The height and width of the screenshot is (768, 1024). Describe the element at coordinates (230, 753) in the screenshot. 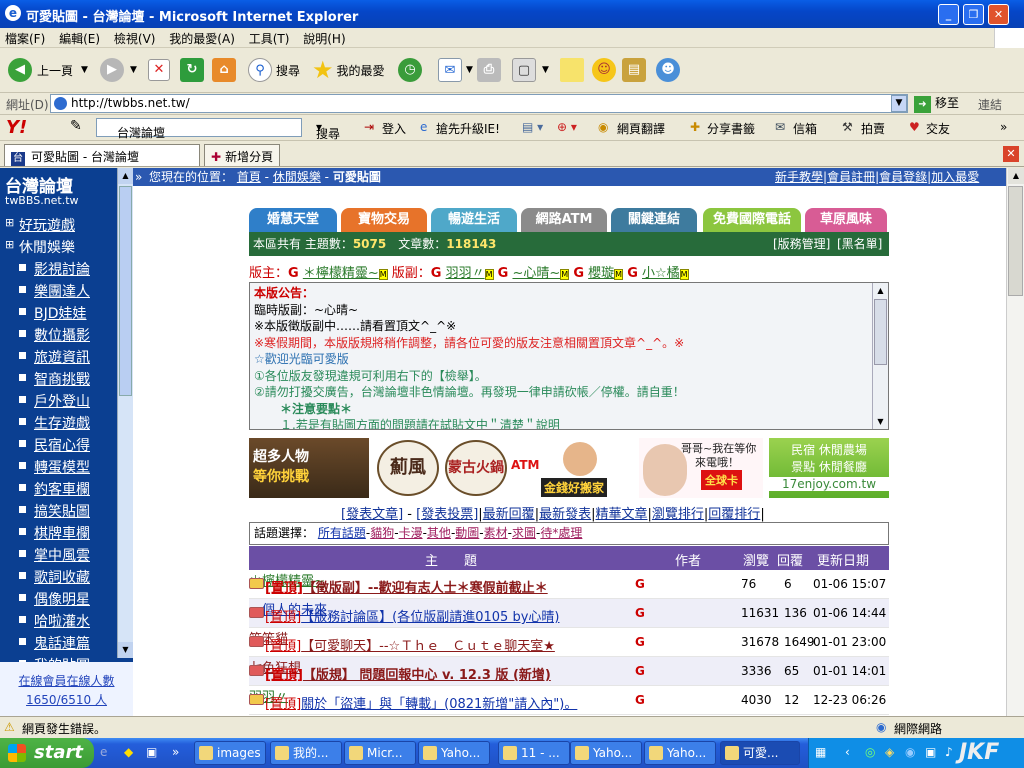

I see `task-button: images` at that location.